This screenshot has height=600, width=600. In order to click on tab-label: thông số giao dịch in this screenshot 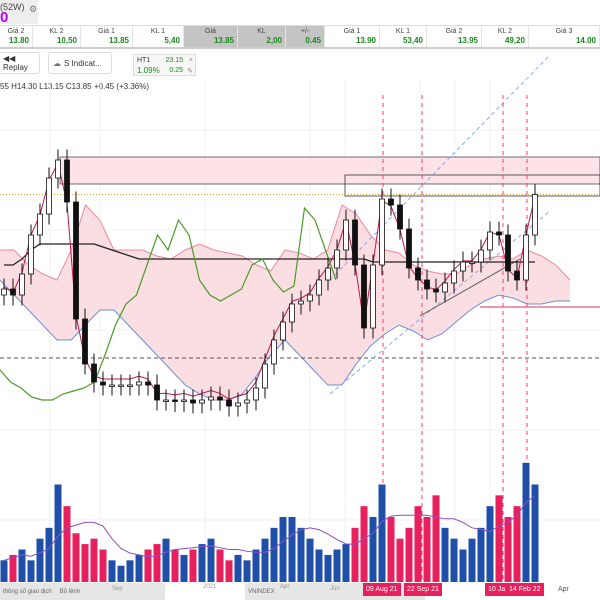, I will do `click(27, 591)`.